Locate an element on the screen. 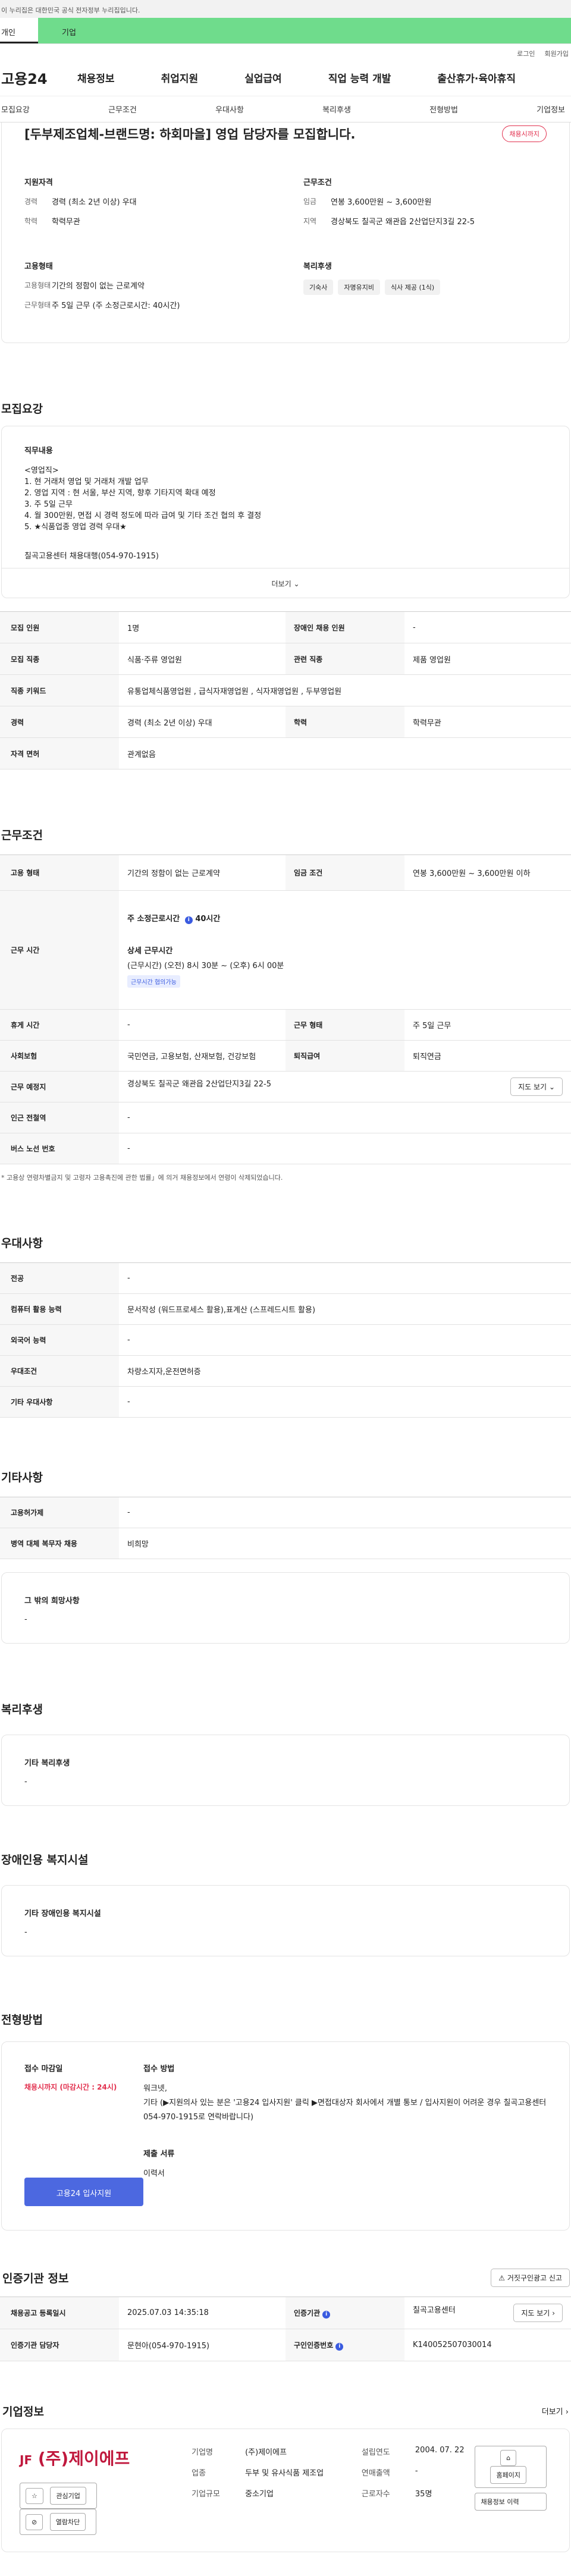 The width and height of the screenshot is (571, 2576). apply-button: 고용24 입사지원 is located at coordinates (84, 2192).